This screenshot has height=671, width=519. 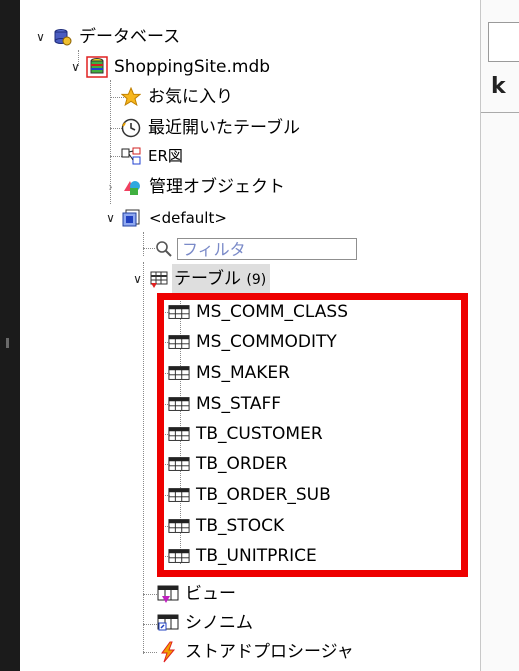 I want to click on tree-node-er-diagram: ER図, so click(x=141, y=156).